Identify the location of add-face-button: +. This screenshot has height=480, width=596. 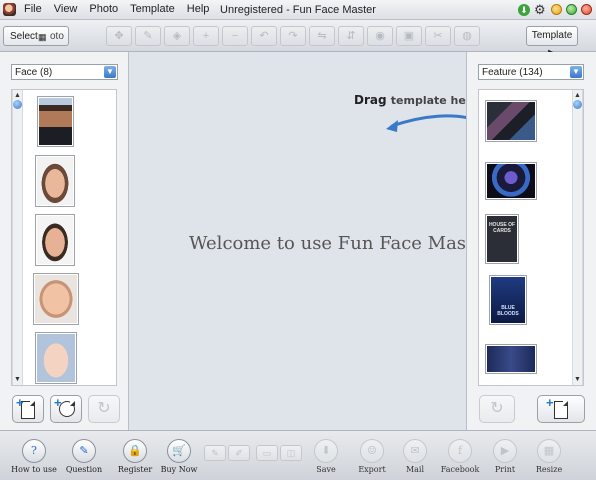
(28, 409).